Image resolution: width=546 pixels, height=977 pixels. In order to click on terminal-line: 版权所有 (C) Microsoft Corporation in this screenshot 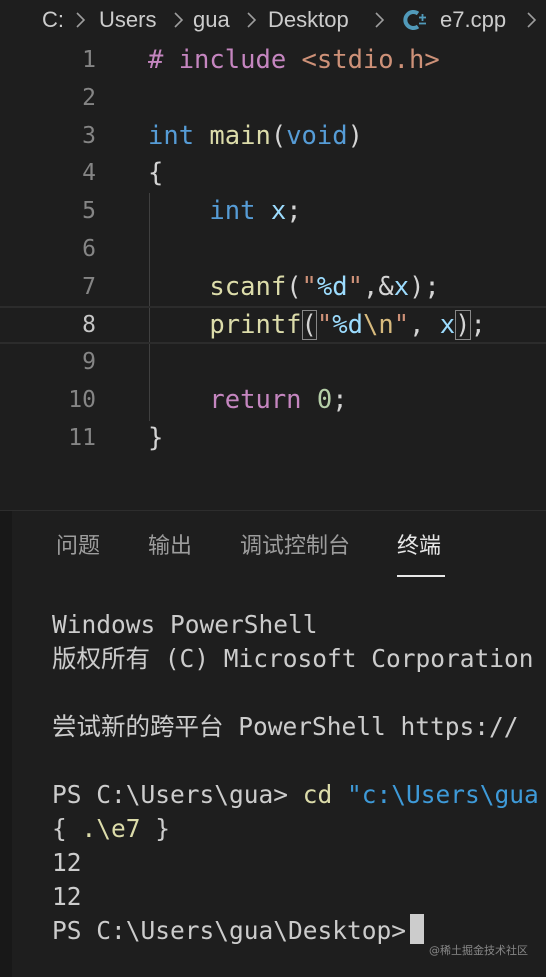, I will do `click(293, 659)`.